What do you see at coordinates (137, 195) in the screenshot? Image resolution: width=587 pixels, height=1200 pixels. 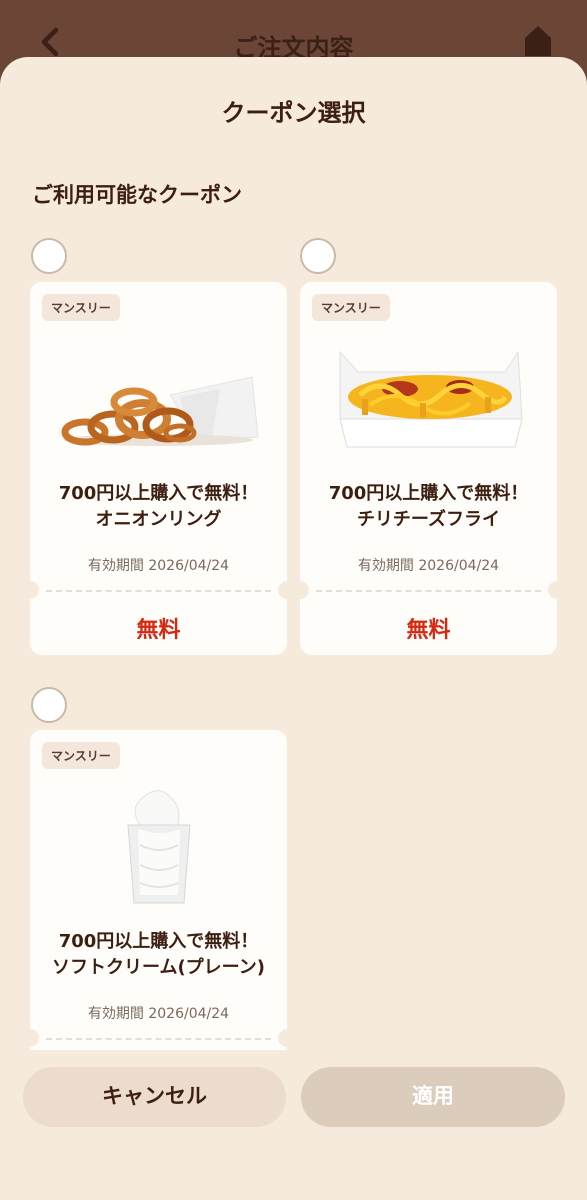 I see `section-title: ご利用可能なクーポン` at bounding box center [137, 195].